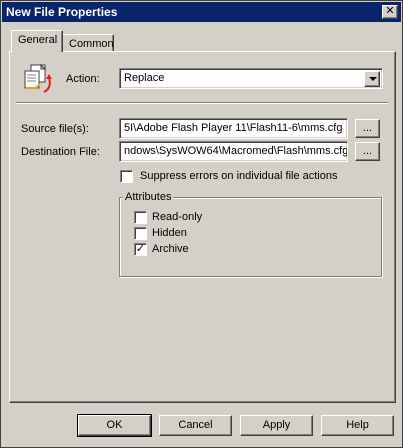 Image resolution: width=403 pixels, height=448 pixels. What do you see at coordinates (148, 197) in the screenshot?
I see `attributes-title: Attributes` at bounding box center [148, 197].